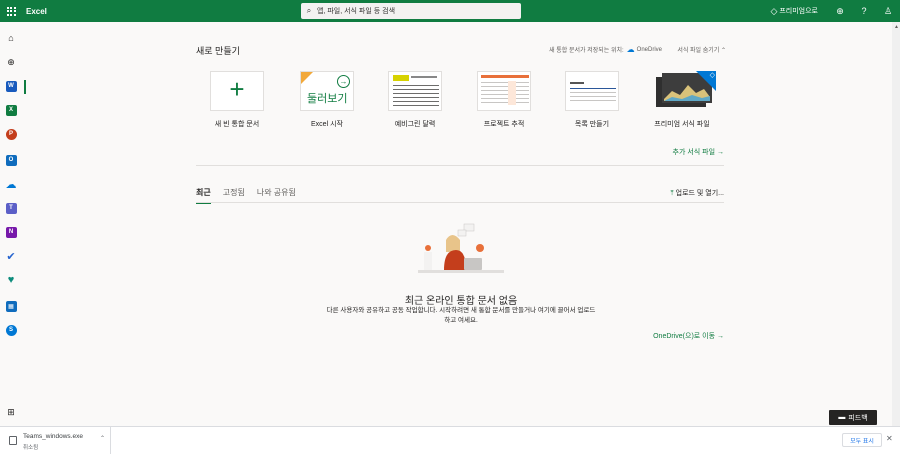 This screenshot has width=900, height=454. I want to click on template-label: 새 빈 통합 문서, so click(237, 124).